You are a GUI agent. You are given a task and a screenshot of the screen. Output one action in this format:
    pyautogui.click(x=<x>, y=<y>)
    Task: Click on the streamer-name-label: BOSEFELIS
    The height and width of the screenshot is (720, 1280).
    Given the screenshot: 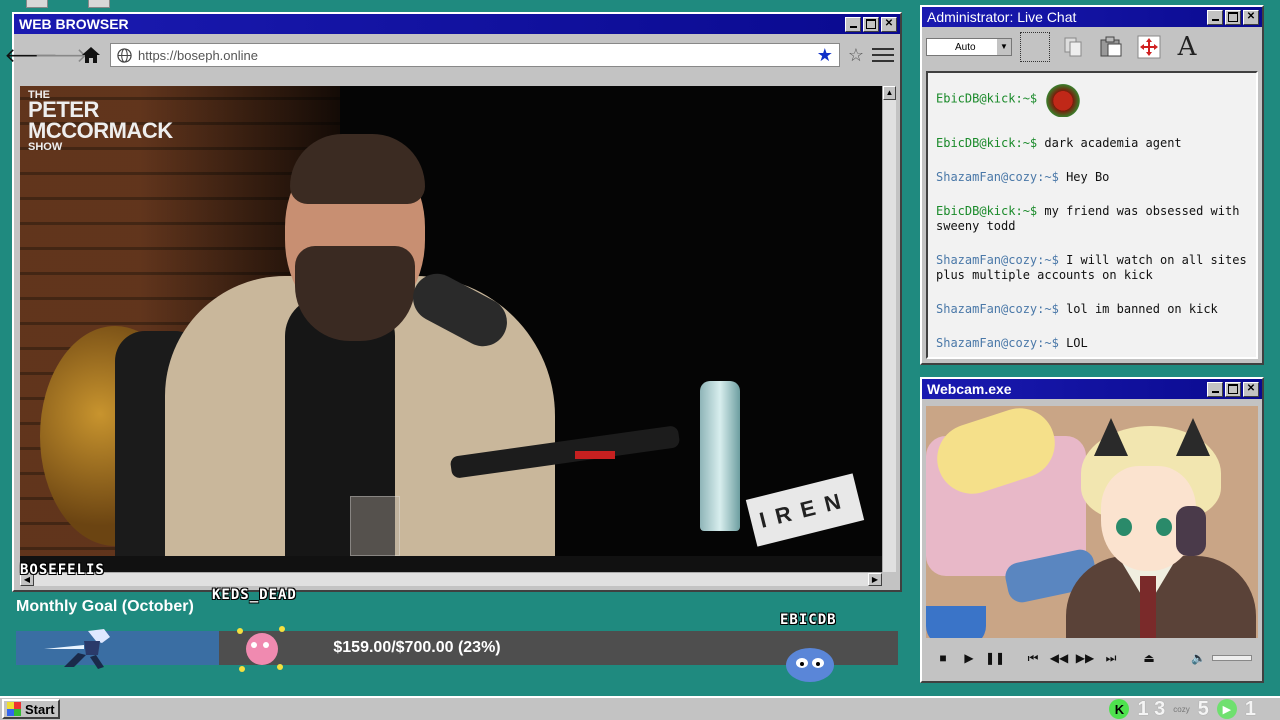 What is the action you would take?
    pyautogui.click(x=62, y=570)
    